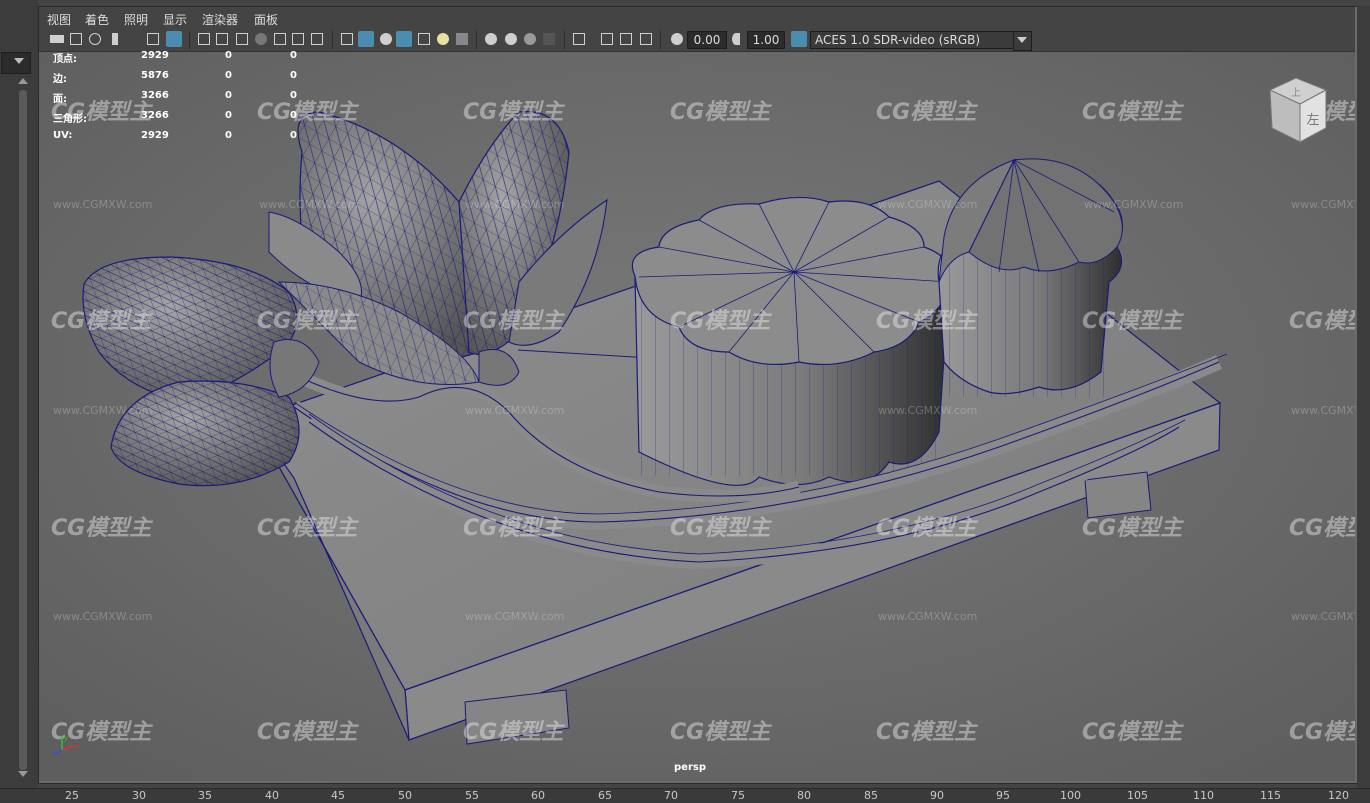 This screenshot has width=1370, height=803. Describe the element at coordinates (66, 738) in the screenshot. I see `axis-y-label: y` at that location.